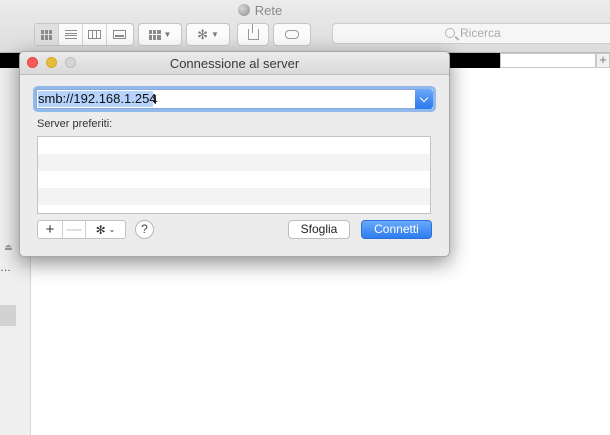 This screenshot has height=435, width=610. I want to click on globe-icon, so click(243, 10).